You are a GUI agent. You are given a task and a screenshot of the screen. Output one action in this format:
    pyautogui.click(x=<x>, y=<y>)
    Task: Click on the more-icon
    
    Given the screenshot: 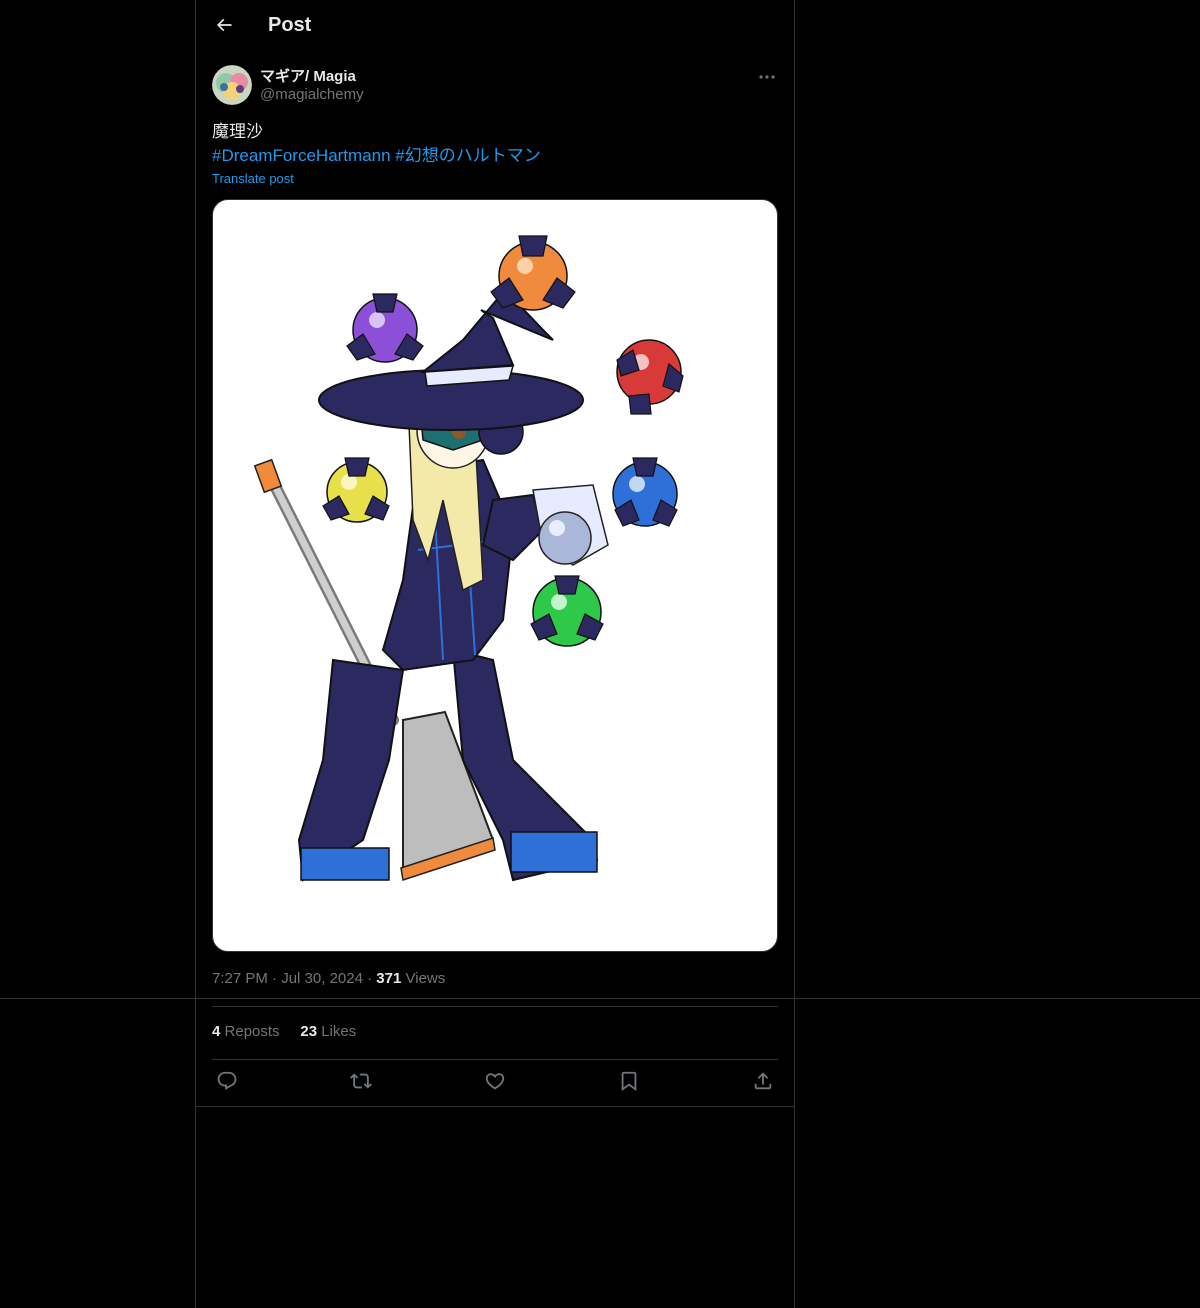 What is the action you would take?
    pyautogui.click(x=767, y=75)
    